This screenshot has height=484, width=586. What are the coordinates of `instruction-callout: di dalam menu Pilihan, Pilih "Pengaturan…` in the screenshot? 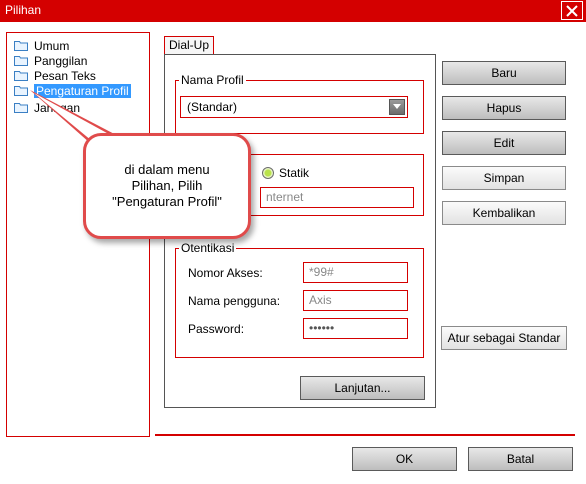 It's located at (167, 186).